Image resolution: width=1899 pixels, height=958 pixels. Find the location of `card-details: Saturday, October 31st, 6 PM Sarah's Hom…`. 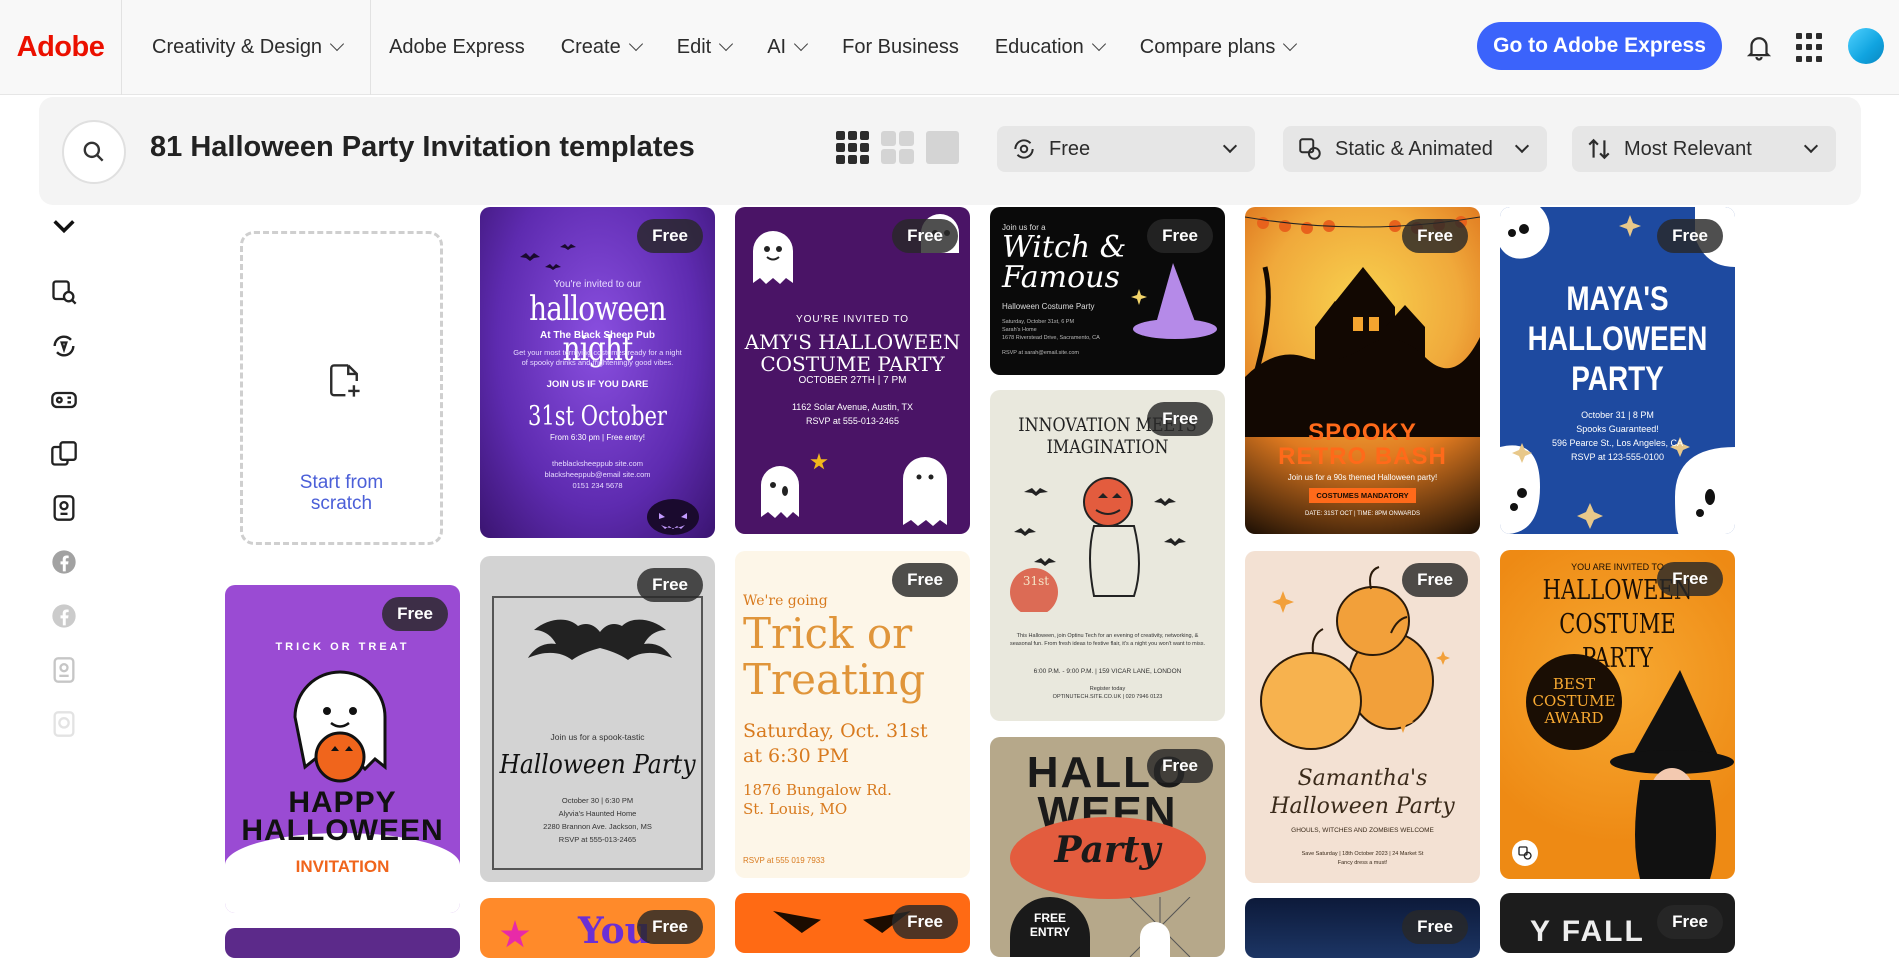

card-details: Saturday, October 31st, 6 PM Sarah's Hom… is located at coordinates (1051, 330).